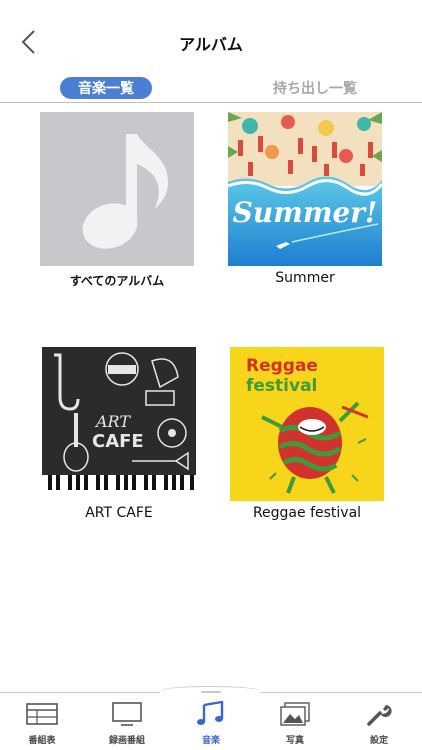 Image resolution: width=422 pixels, height=750 pixels. I want to click on art-cafe-art: ART CAFE, so click(119, 424).